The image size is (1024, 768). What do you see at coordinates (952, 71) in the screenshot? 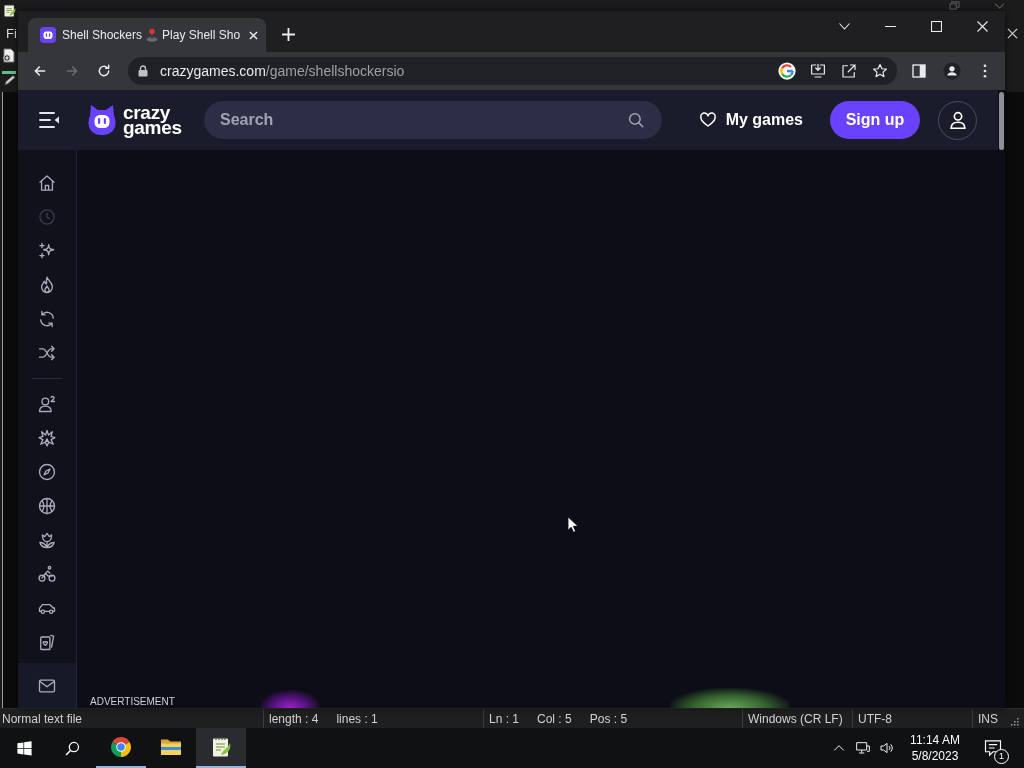
I see `profile-icon` at bounding box center [952, 71].